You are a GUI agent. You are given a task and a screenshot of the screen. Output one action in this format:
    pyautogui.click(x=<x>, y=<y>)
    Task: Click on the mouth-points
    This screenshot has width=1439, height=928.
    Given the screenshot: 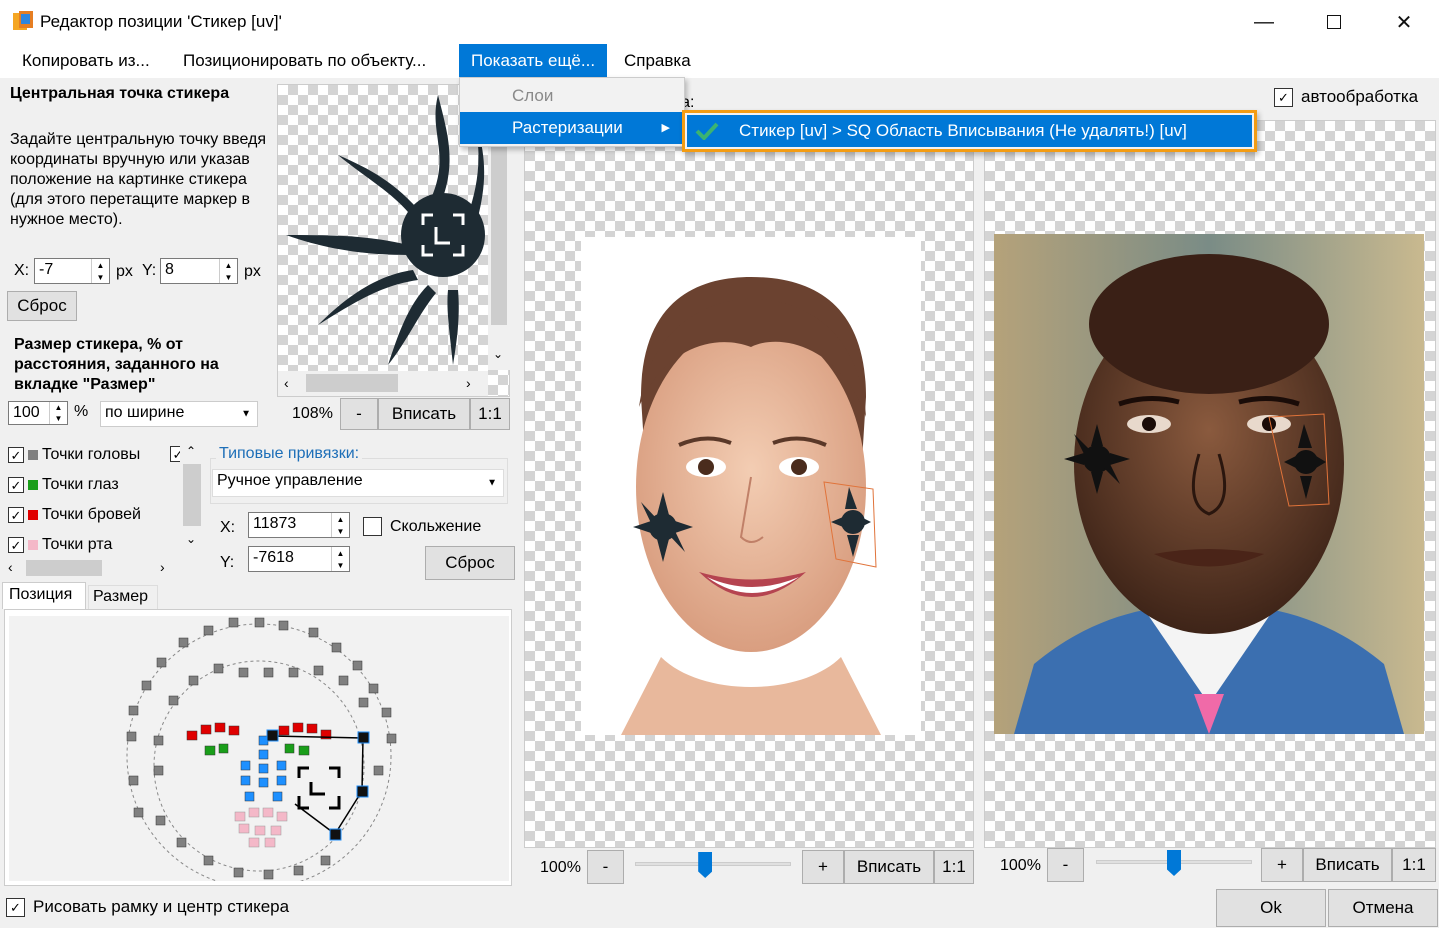 What is the action you would take?
    pyautogui.click(x=261, y=827)
    